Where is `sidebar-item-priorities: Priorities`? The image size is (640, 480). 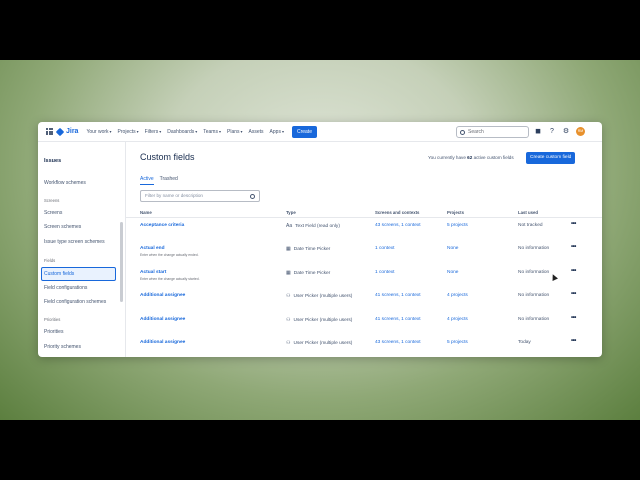
sidebar-item-priorities: Priorities is located at coordinates (53, 332).